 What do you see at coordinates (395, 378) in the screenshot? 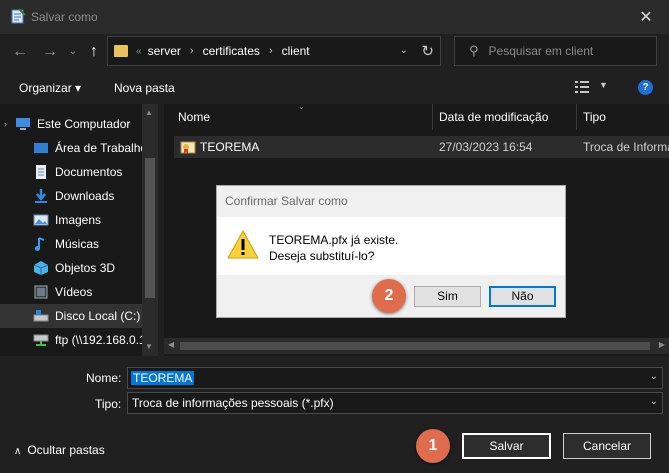
I see `filename-input: TEOREMA ⌄` at bounding box center [395, 378].